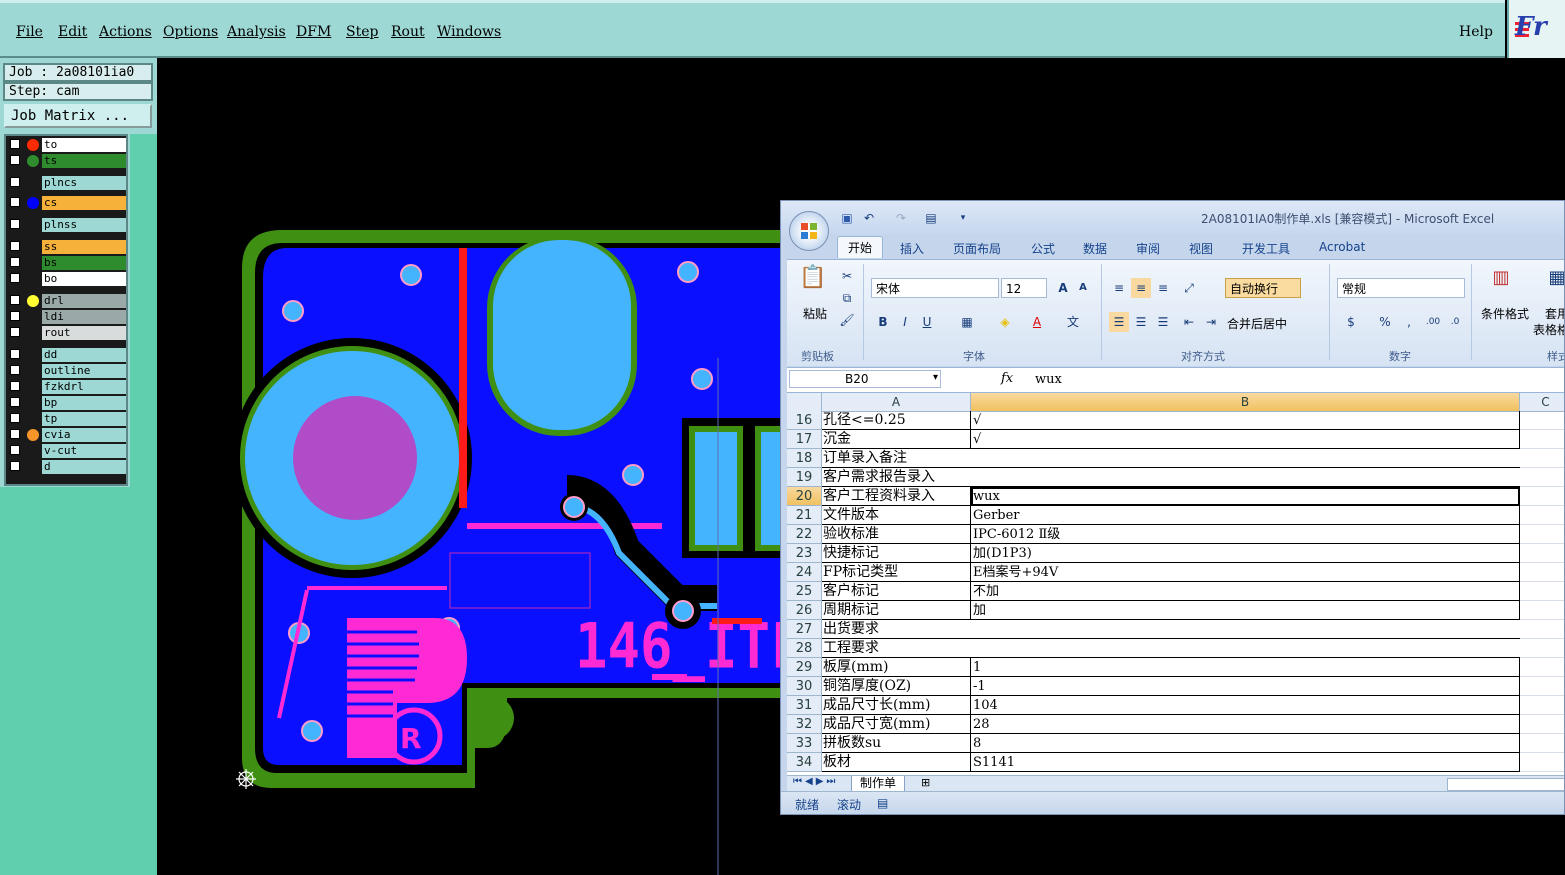  What do you see at coordinates (313, 32) in the screenshot?
I see `menu-dfm: DFM` at bounding box center [313, 32].